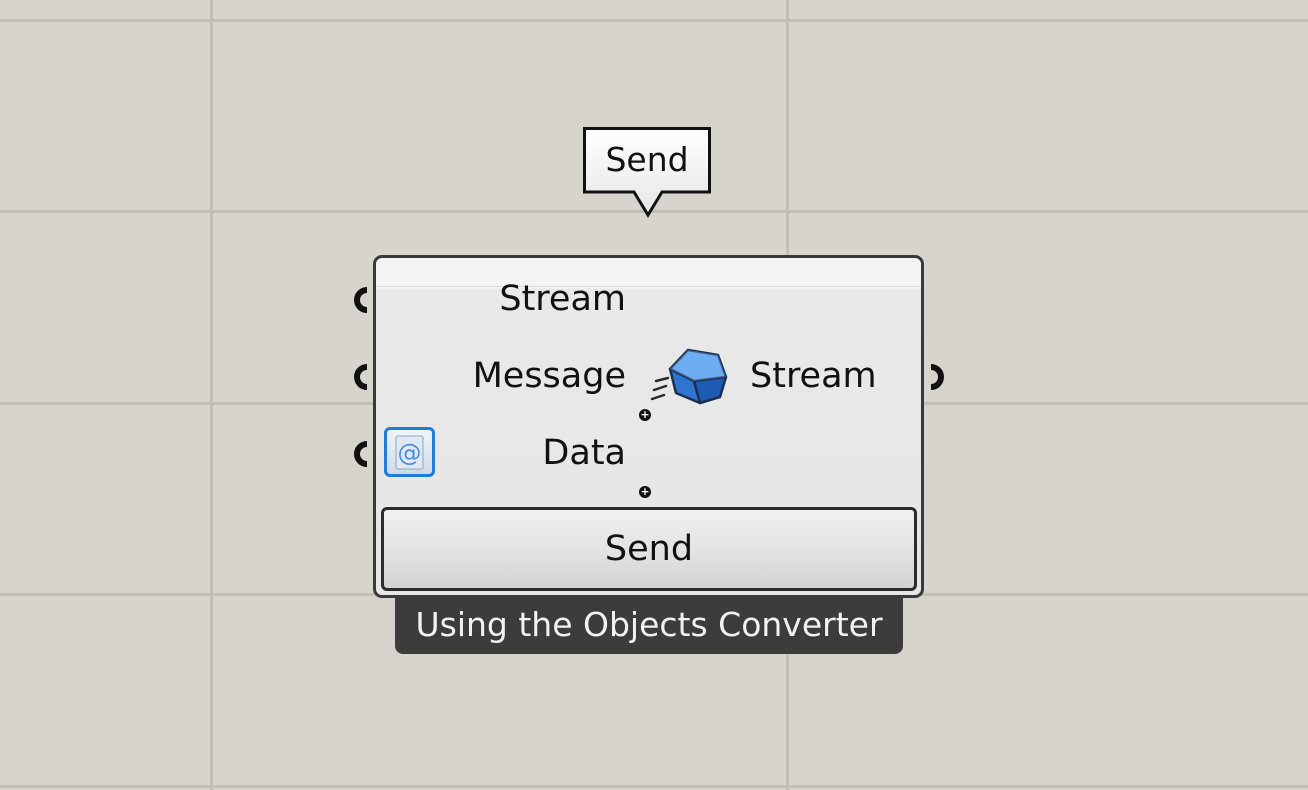 The width and height of the screenshot is (1308, 790). I want to click on input-label-message: Message, so click(523, 376).